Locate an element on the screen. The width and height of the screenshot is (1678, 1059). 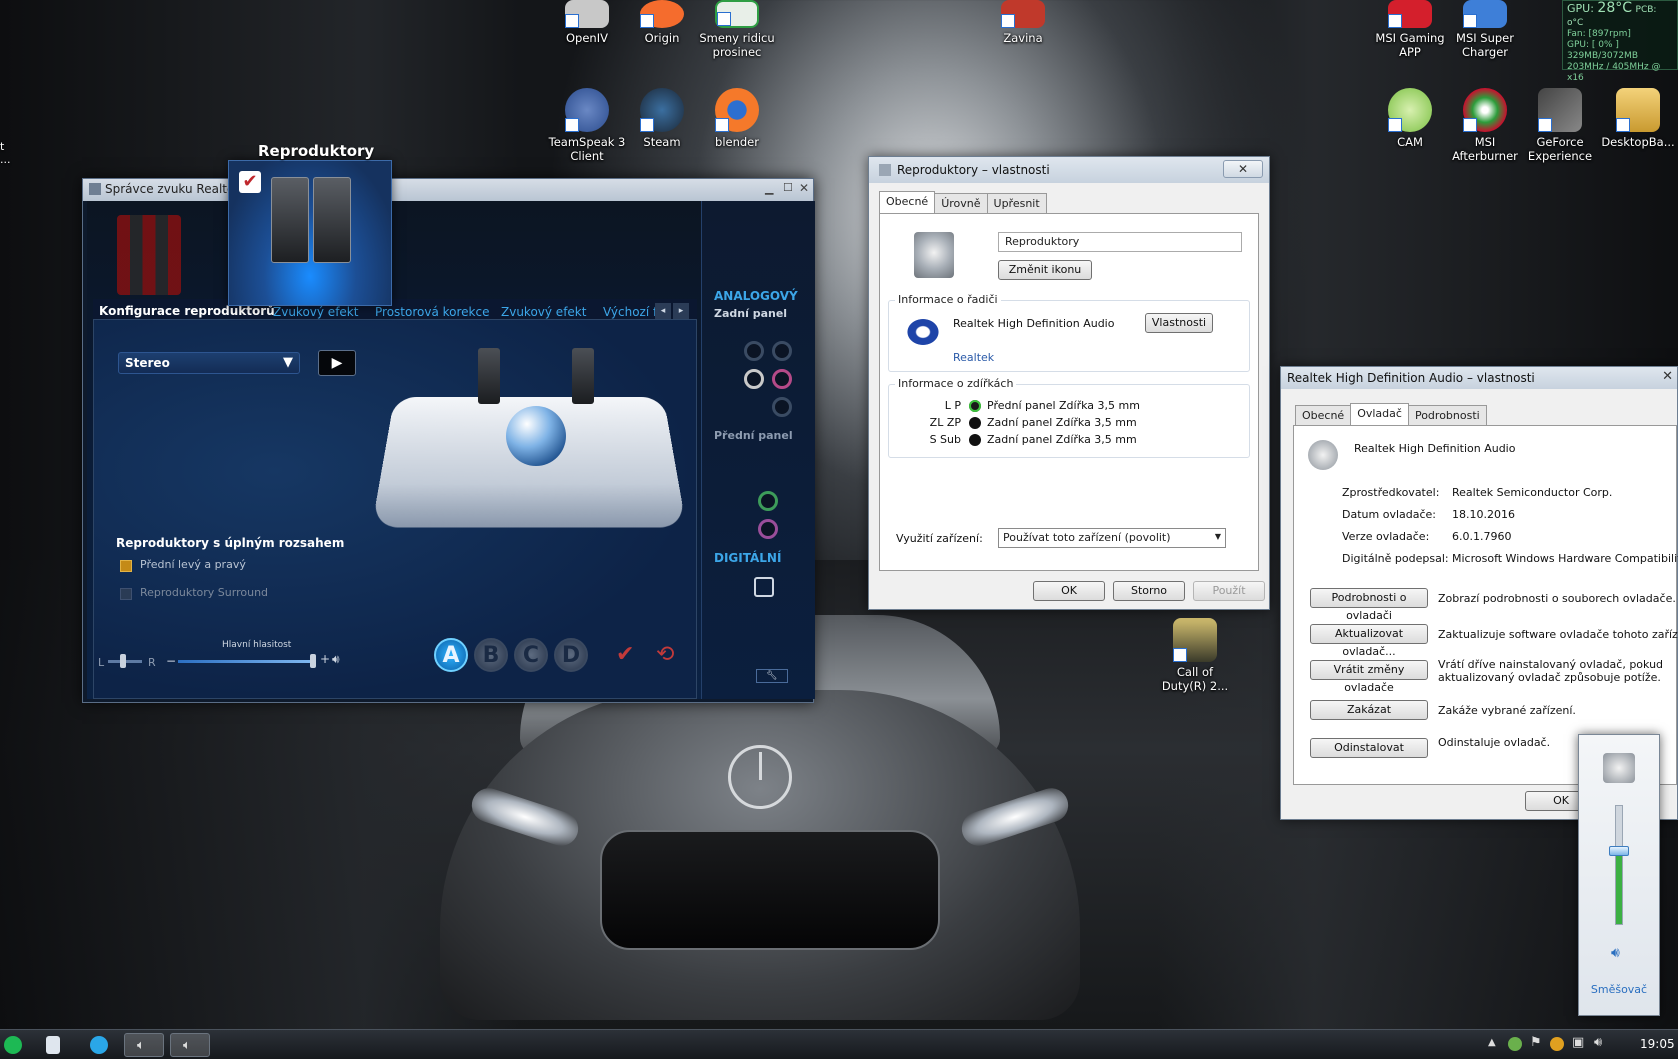
speakers-properties-titlebar: Reproduktory – vlastnosti is located at coordinates (1069, 170).